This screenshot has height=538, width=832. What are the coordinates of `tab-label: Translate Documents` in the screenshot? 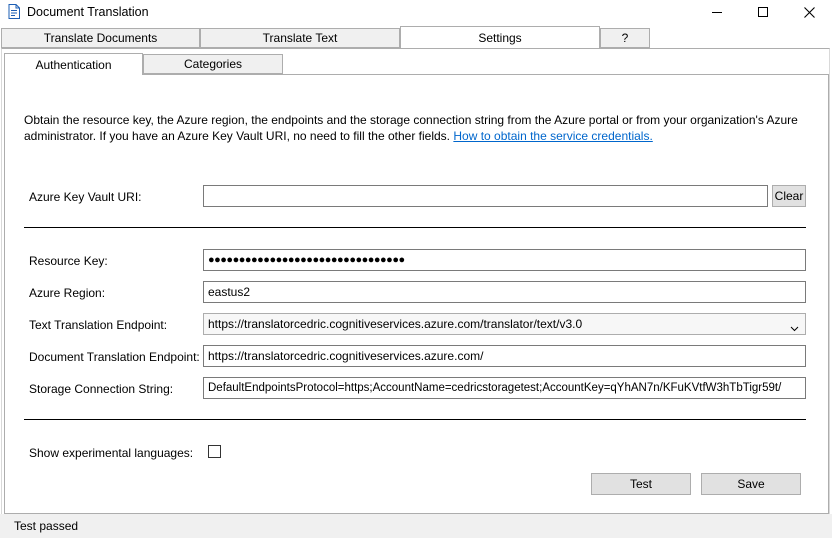 It's located at (100, 38).